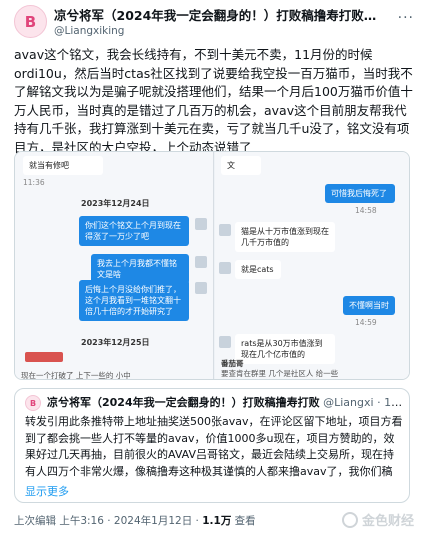 This screenshot has height=539, width=424. What do you see at coordinates (349, 519) in the screenshot?
I see `watermark-logo-icon` at bounding box center [349, 519].